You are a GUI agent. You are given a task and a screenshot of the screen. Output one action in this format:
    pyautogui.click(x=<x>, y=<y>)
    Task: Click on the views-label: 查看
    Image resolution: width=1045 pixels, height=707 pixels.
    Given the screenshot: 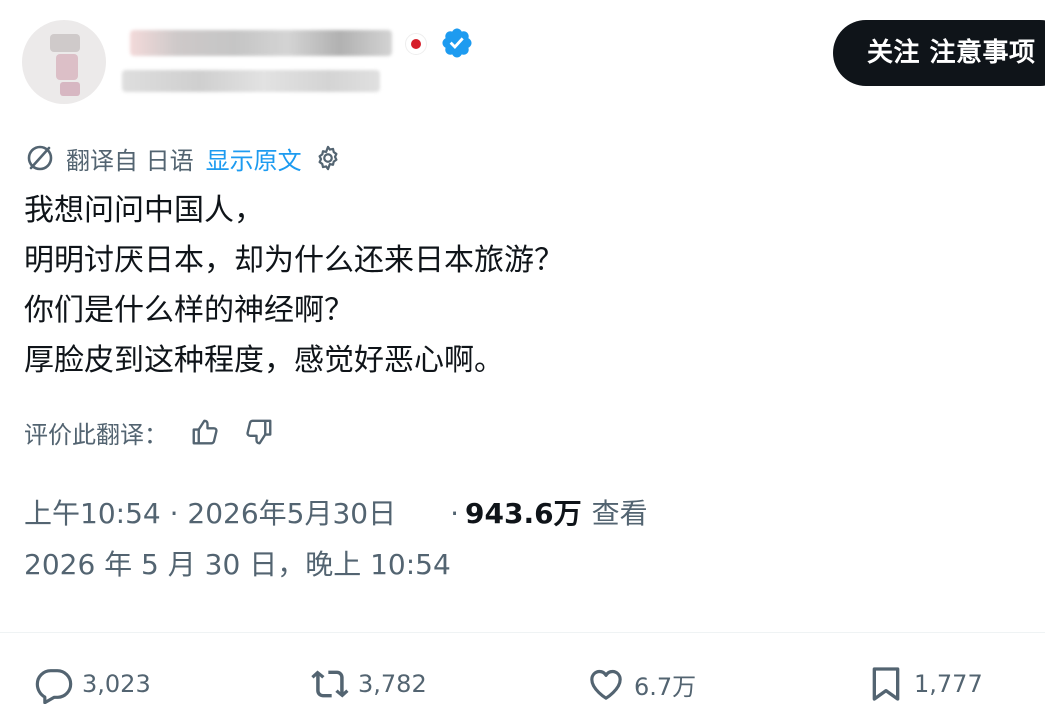 What is the action you would take?
    pyautogui.click(x=619, y=513)
    